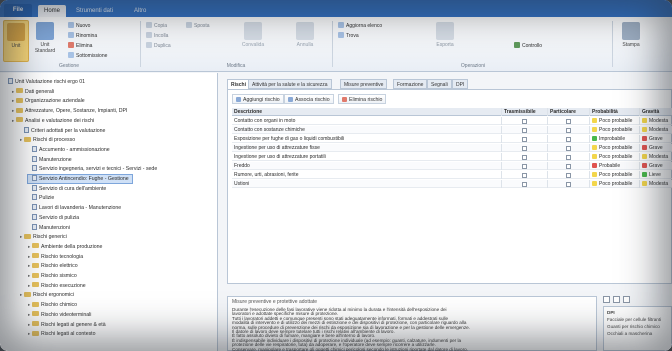 This screenshot has width=672, height=351. I want to click on tree-node: ▸ Rischi ergonomici, so click(47, 295).